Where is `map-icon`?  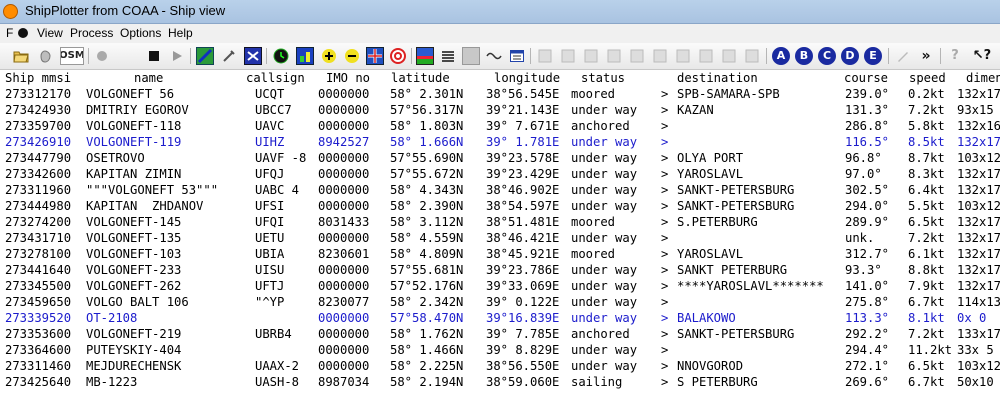
map-icon is located at coordinates (205, 56).